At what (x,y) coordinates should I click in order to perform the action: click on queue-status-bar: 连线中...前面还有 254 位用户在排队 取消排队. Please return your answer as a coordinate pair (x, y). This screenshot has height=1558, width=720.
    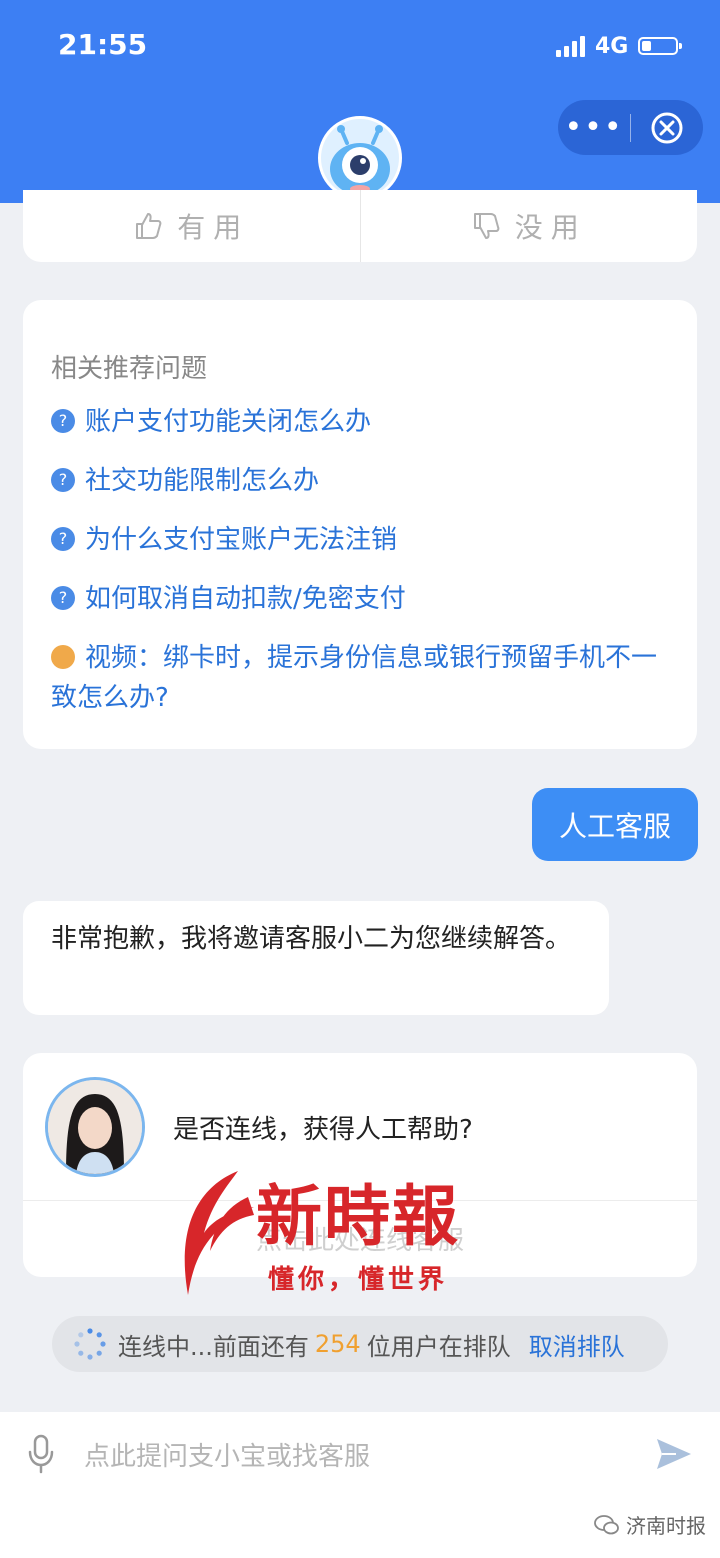
    Looking at the image, I should click on (360, 1344).